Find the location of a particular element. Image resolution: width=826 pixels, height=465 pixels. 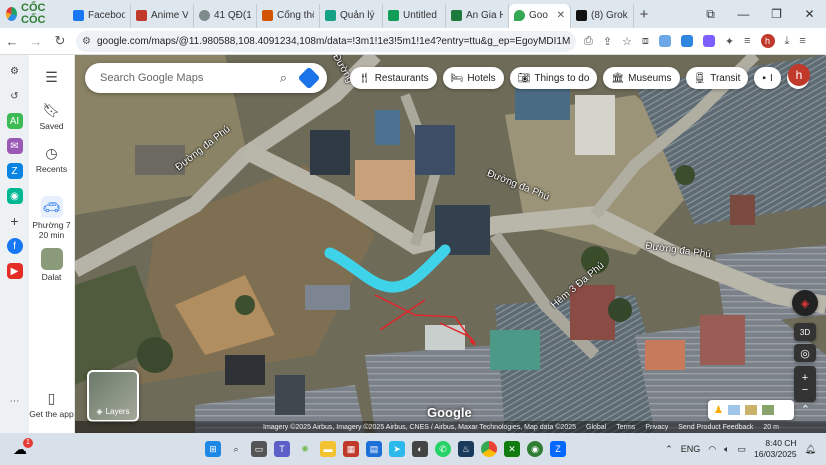

maximize-icon: ❐ is located at coordinates (776, 14).